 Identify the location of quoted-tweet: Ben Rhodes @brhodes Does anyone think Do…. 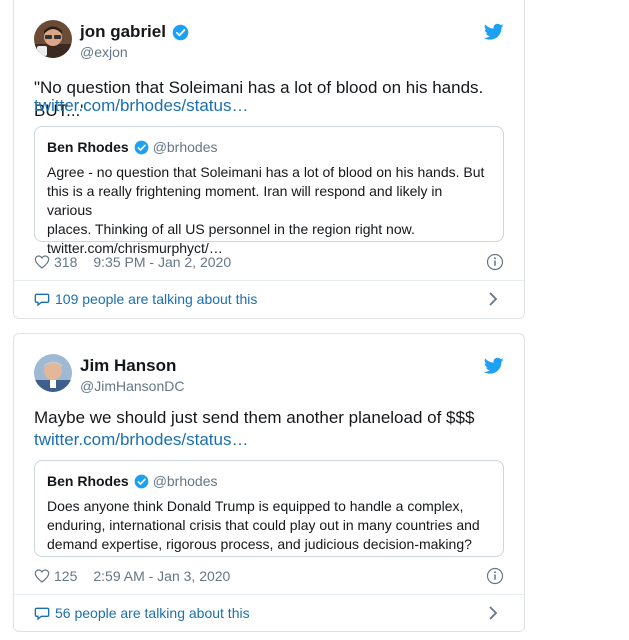
(269, 508).